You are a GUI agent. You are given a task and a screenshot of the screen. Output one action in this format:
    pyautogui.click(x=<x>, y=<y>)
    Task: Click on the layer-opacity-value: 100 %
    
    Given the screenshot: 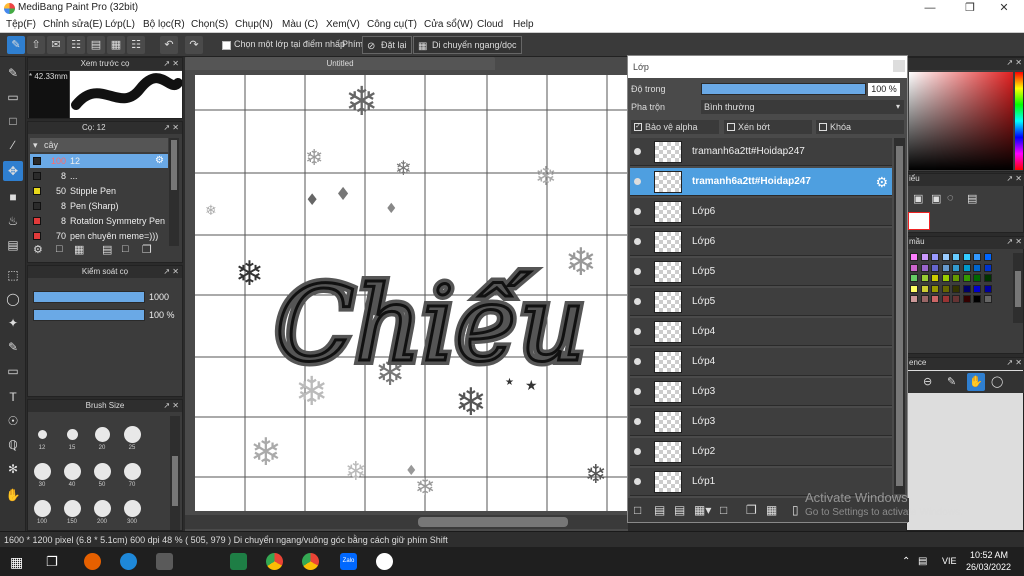 What is the action you would take?
    pyautogui.click(x=884, y=89)
    